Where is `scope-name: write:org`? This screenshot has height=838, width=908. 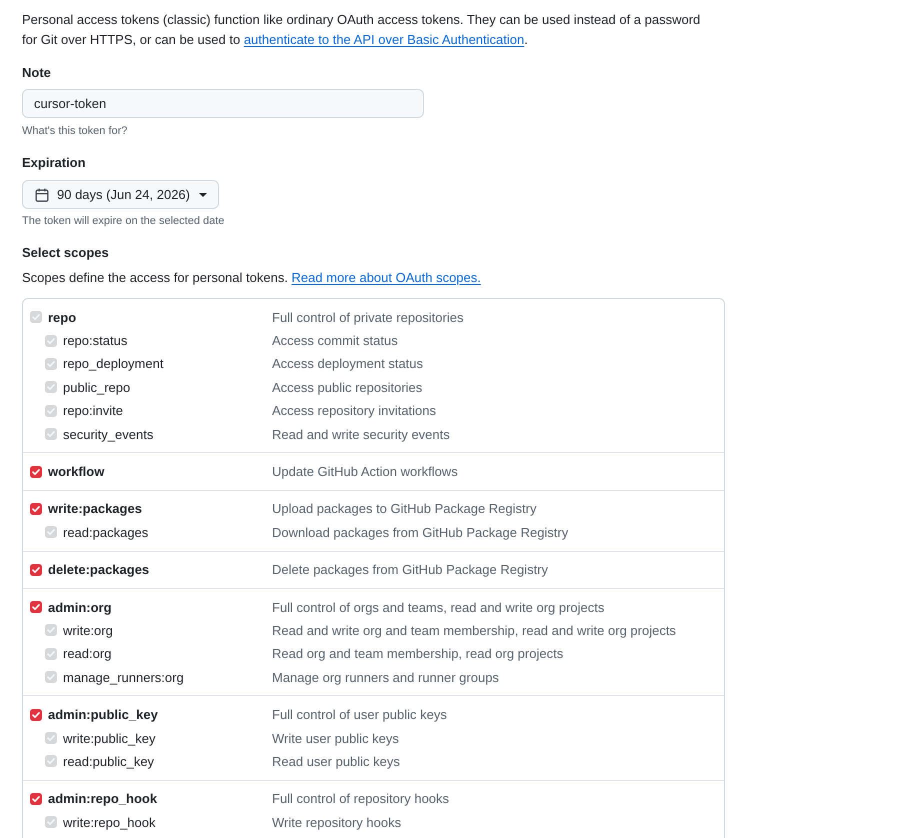 scope-name: write:org is located at coordinates (88, 630).